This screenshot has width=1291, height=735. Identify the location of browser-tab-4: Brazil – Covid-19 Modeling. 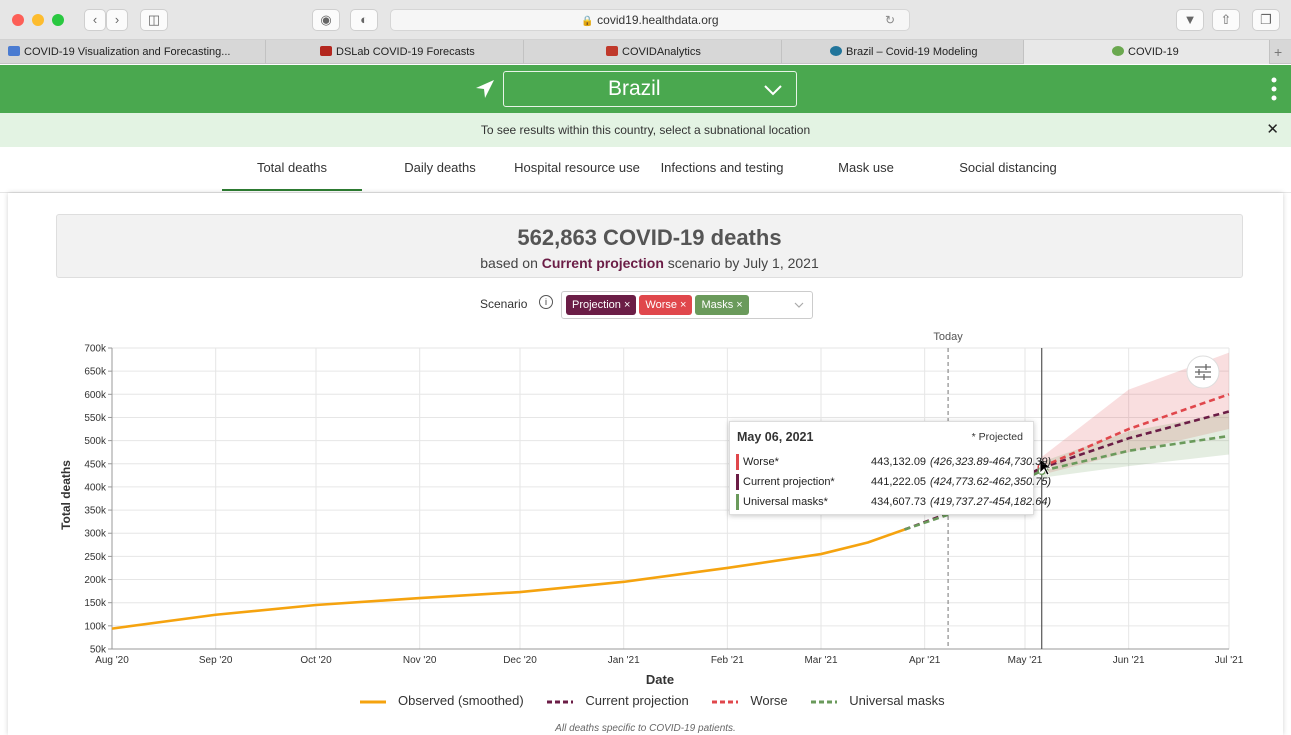
(903, 52).